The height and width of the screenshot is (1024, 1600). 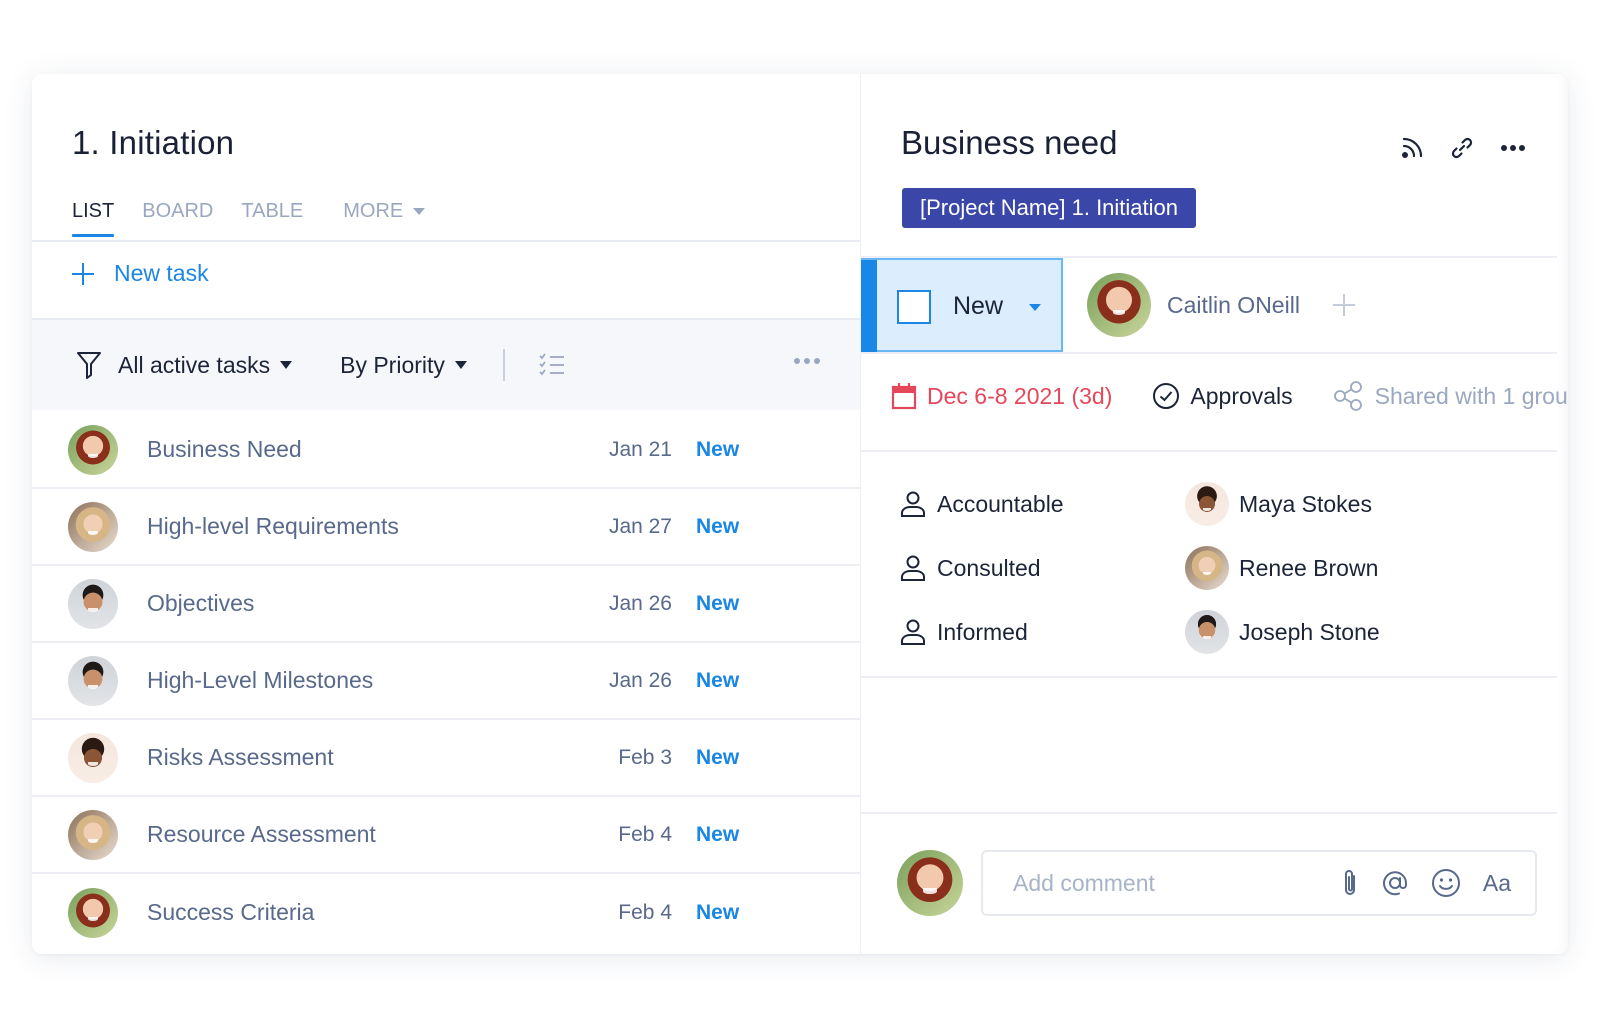 I want to click on project-tag: [Project Name] 1. Initiation, so click(x=1049, y=208).